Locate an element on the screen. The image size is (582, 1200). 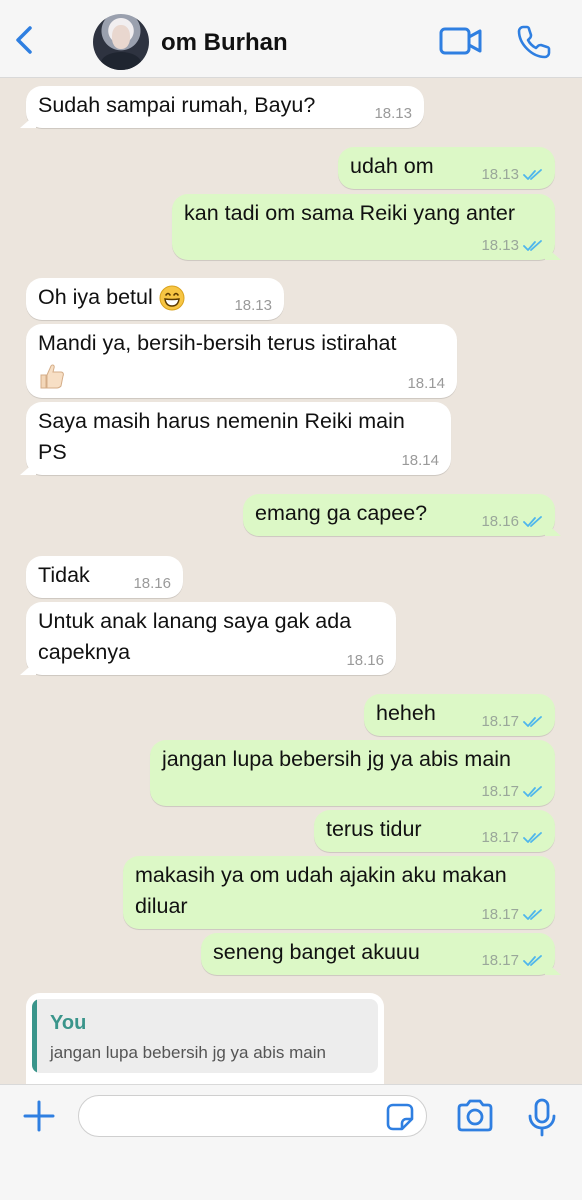
chevron-left-icon is located at coordinates (26, 40).